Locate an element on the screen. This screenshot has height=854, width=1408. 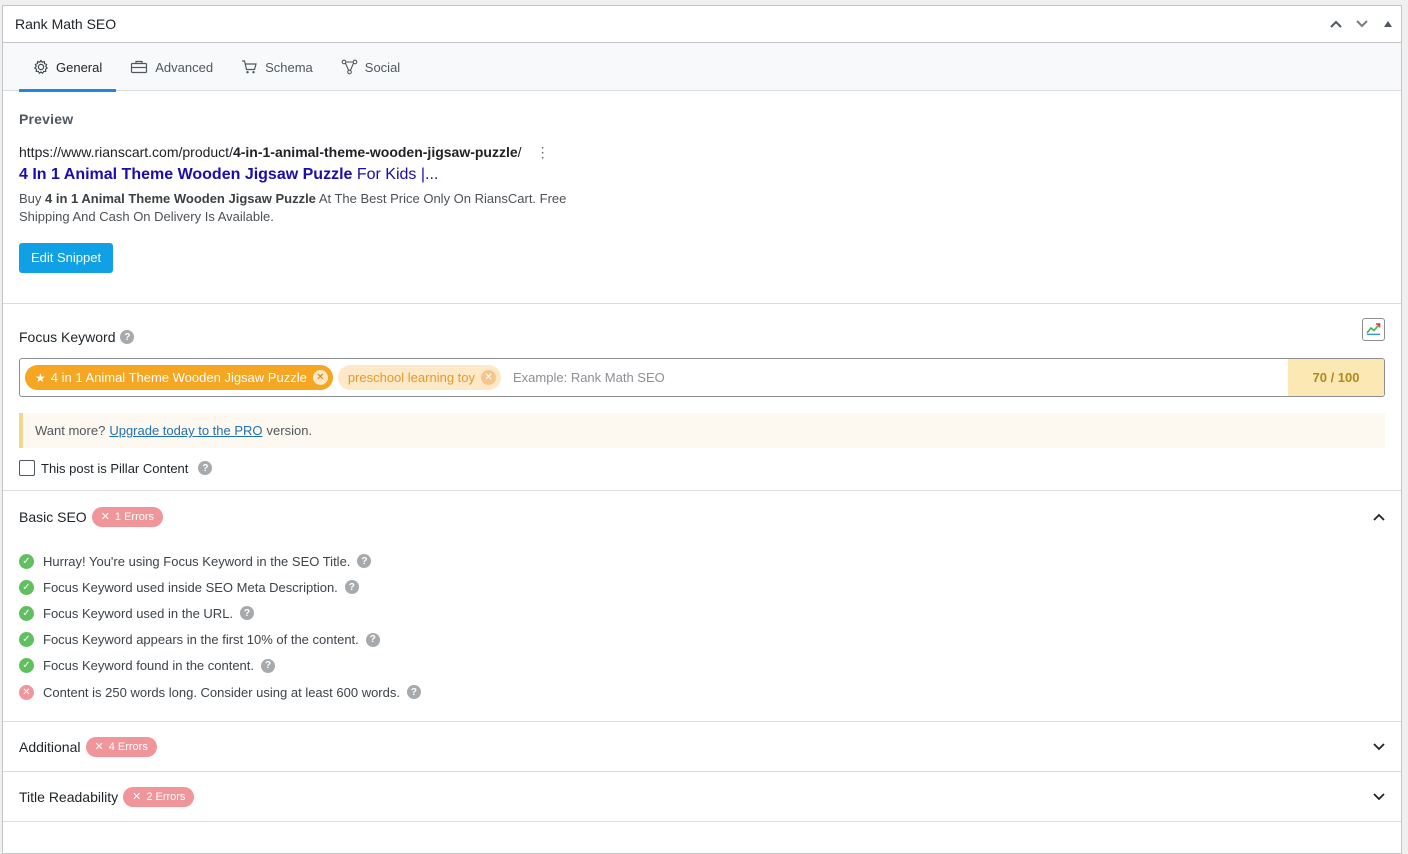
secondary-keyword-tag: preschool learning toy ✕ is located at coordinates (419, 377).